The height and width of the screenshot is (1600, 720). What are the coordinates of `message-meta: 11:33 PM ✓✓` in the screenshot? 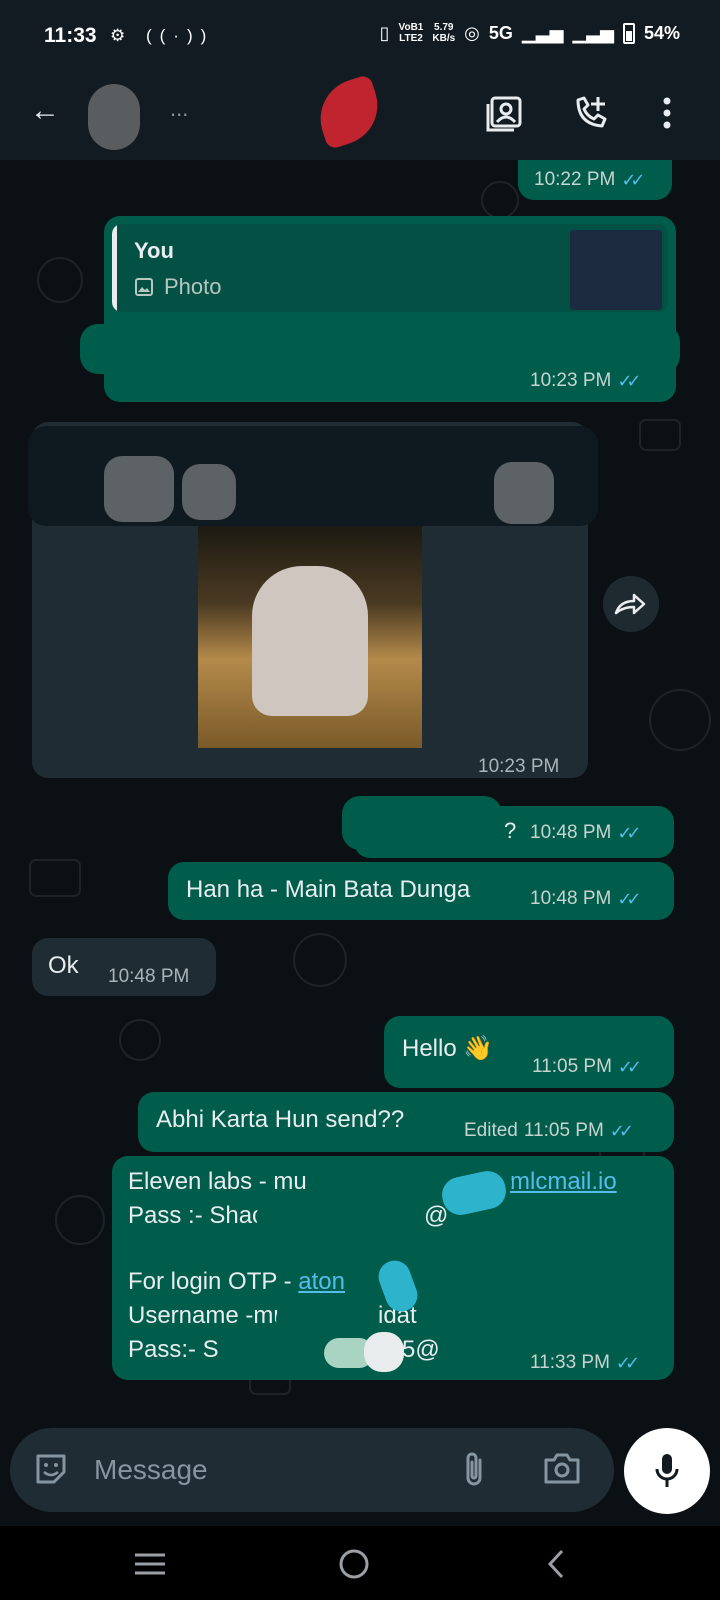 It's located at (585, 1363).